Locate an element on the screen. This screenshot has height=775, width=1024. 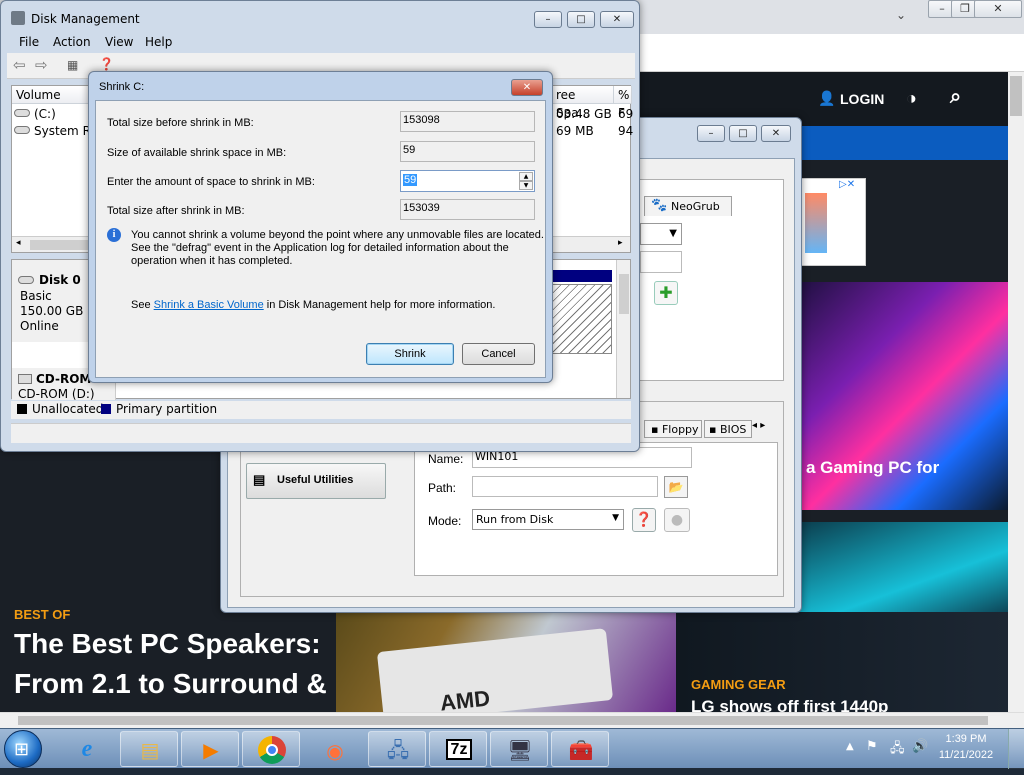
tab-neogrub: 🐾 NeoGrub is located at coordinates (688, 206).